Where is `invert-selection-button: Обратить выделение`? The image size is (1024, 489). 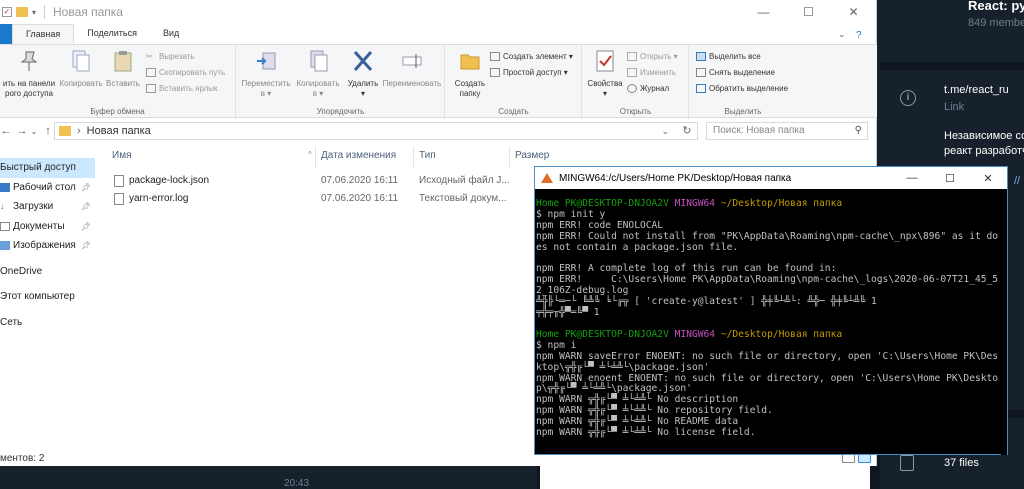 invert-selection-button: Обратить выделение is located at coordinates (742, 88).